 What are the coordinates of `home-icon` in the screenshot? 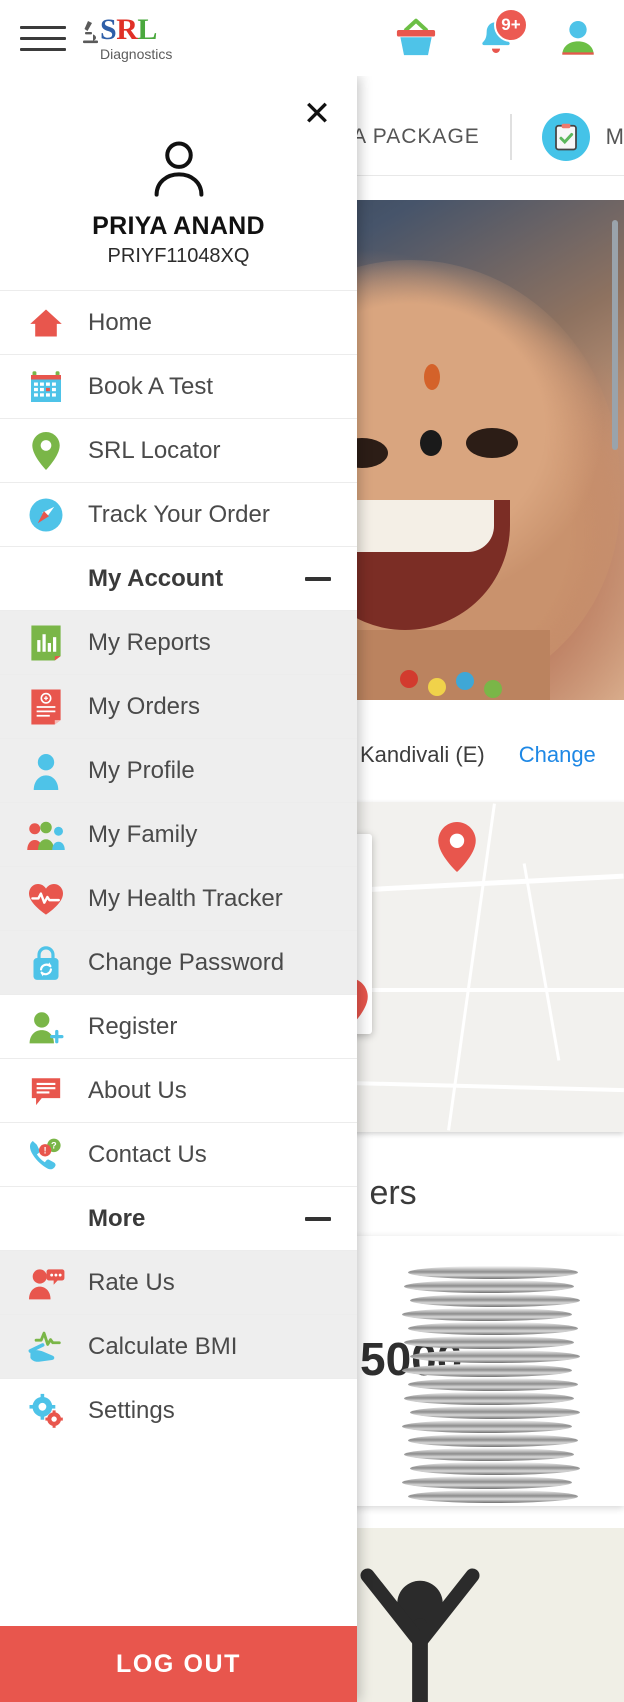 It's located at (46, 323).